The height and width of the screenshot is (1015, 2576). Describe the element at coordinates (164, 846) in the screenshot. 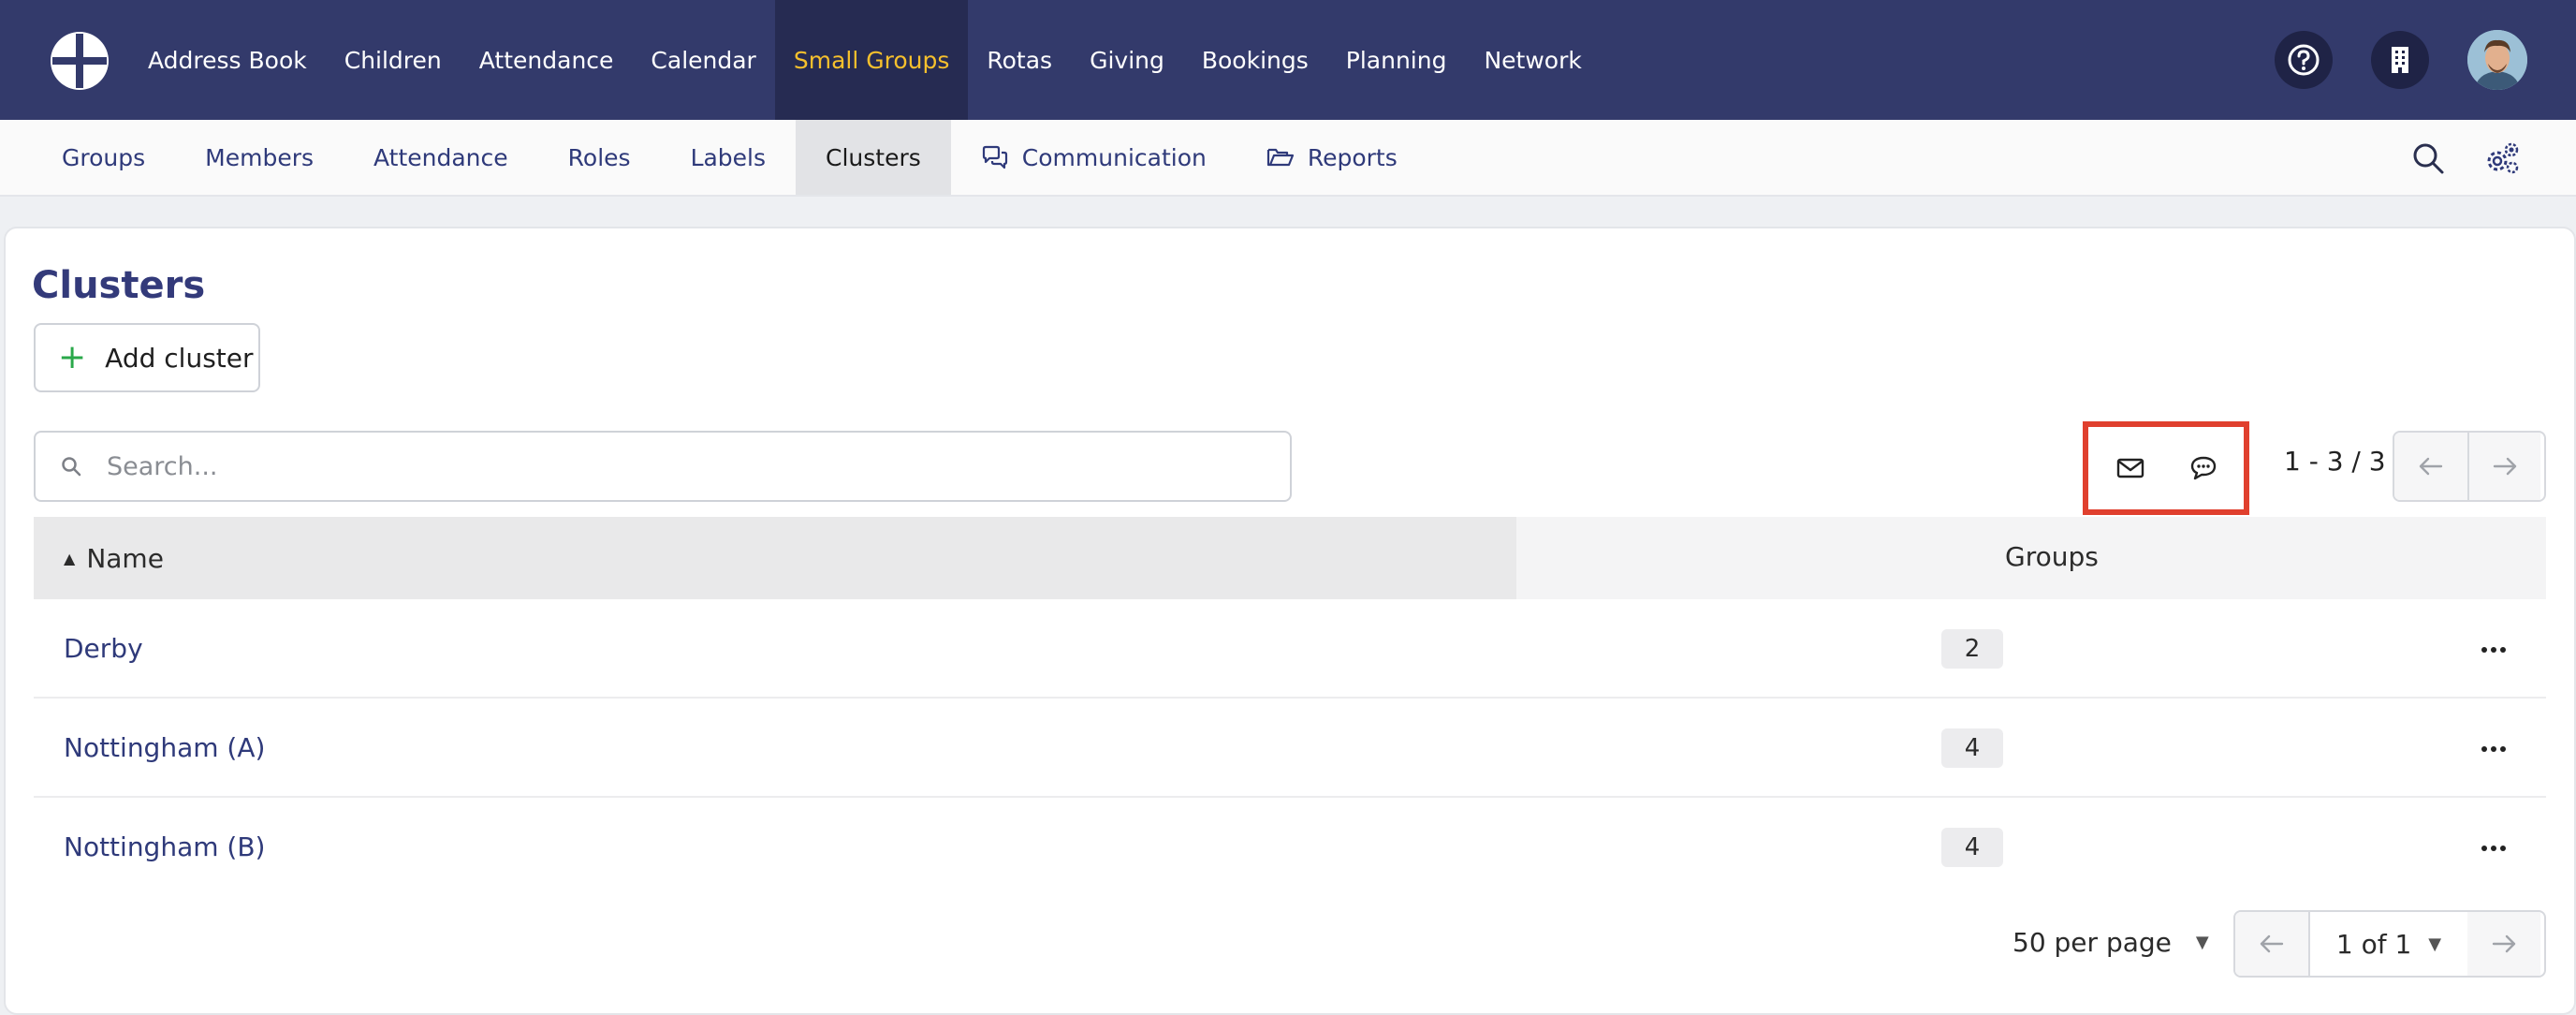

I see `cluster-name-link: Nottingham (B)` at that location.